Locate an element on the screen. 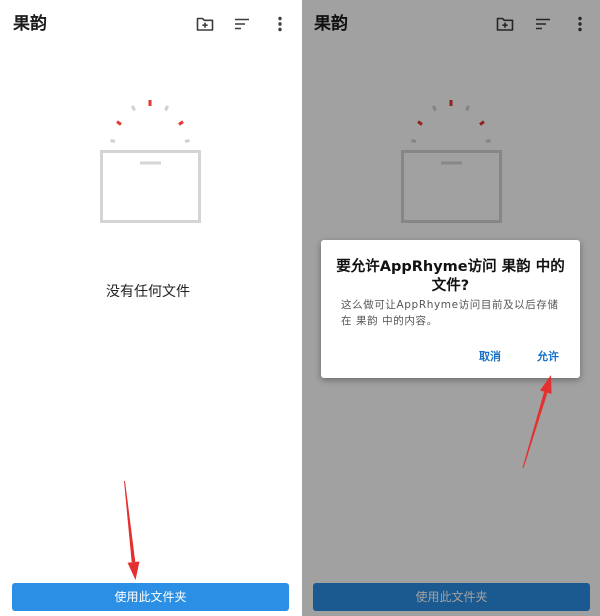  sort-icon is located at coordinates (242, 24).